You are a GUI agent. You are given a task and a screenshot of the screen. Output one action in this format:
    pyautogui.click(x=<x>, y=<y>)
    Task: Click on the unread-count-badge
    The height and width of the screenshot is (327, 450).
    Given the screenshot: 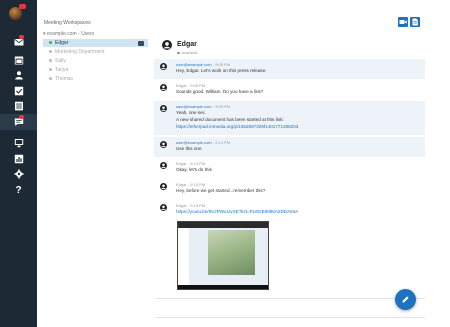 What is the action you would take?
    pyautogui.click(x=141, y=43)
    